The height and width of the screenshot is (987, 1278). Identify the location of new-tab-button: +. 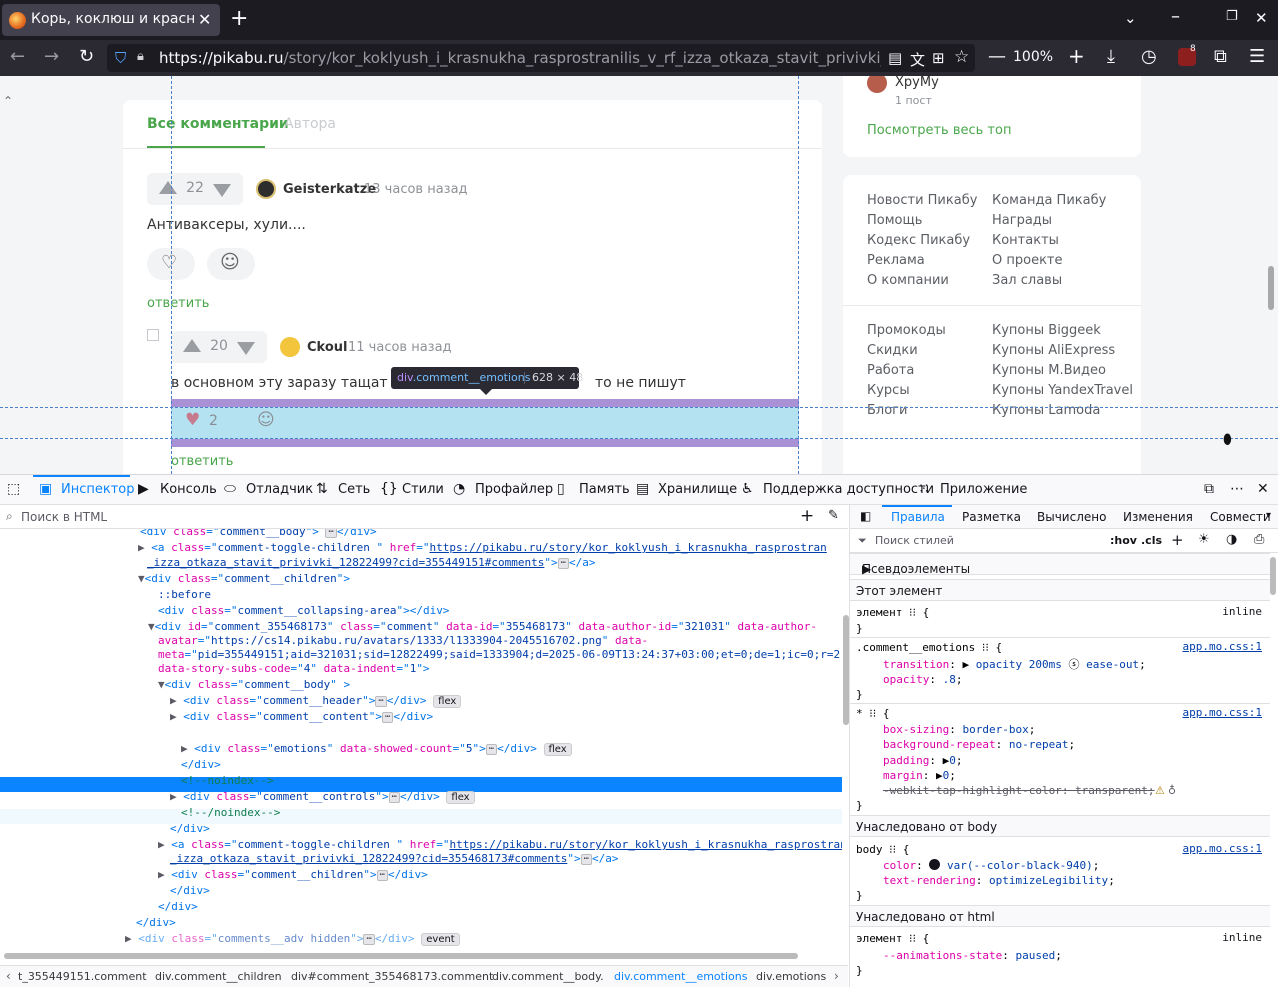
(239, 18).